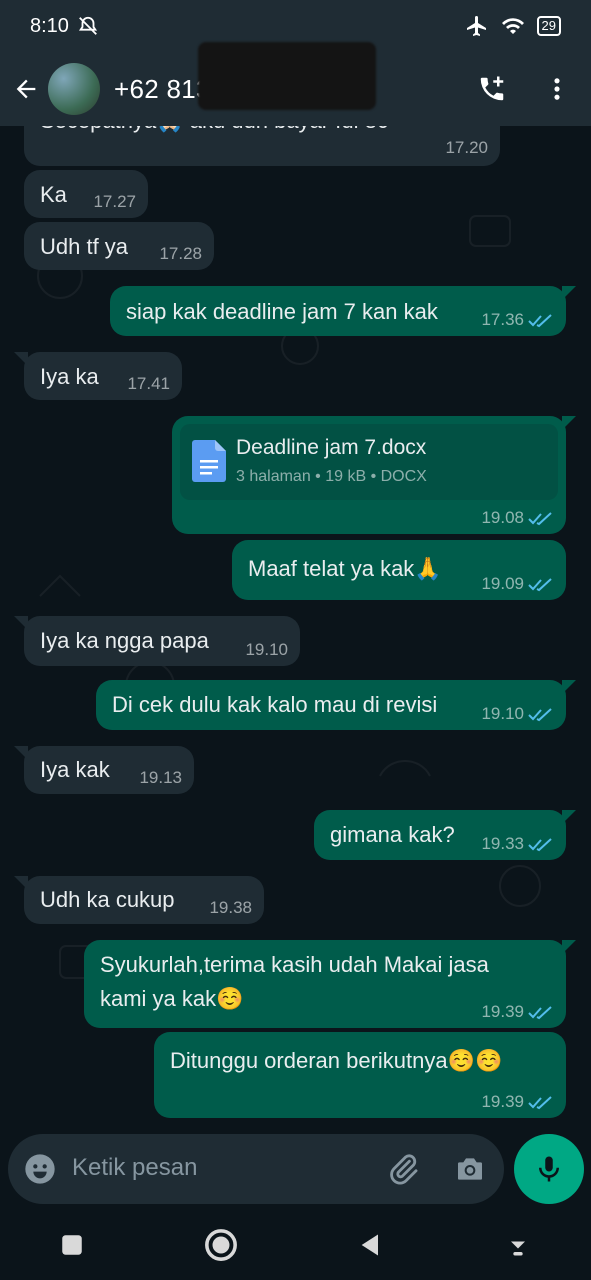 This screenshot has height=1280, width=591. I want to click on message-text: Udh ka cukup, so click(107, 899).